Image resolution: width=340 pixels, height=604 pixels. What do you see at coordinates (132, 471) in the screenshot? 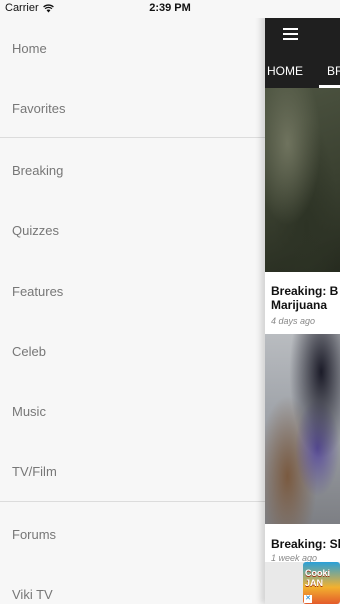
I see `drawer-item-tv-film: TV/Film` at bounding box center [132, 471].